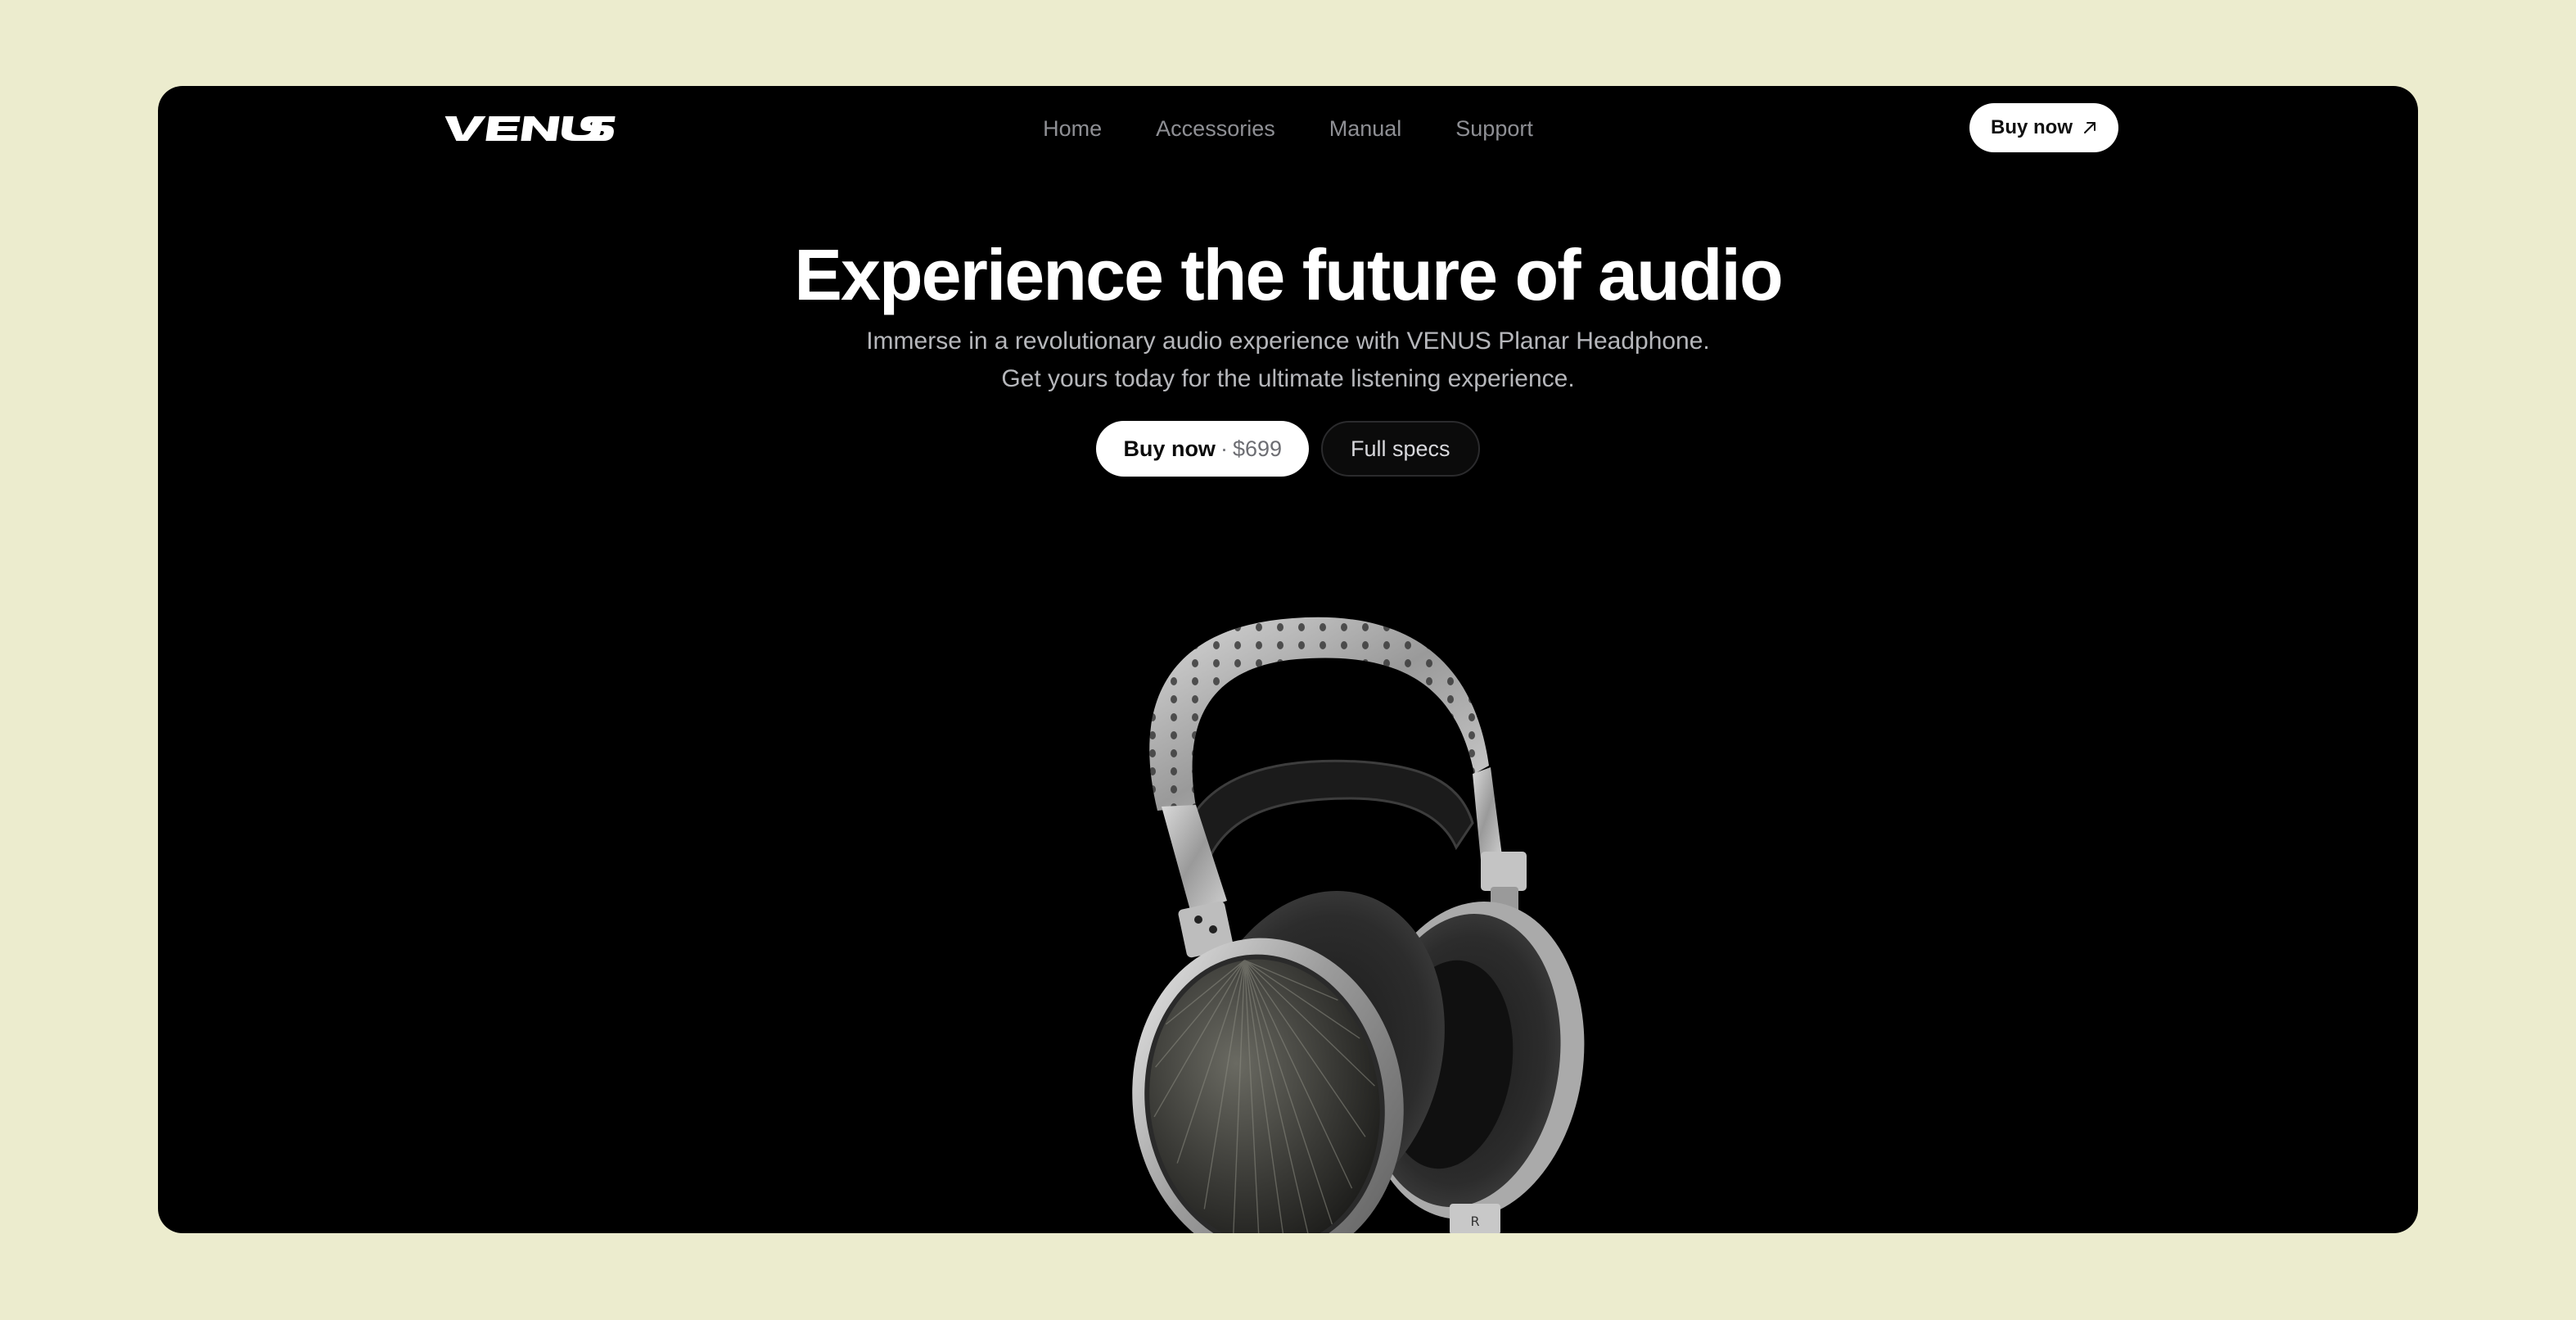 The width and height of the screenshot is (2576, 1320). Describe the element at coordinates (1354, 880) in the screenshot. I see `headphone-image: R` at that location.